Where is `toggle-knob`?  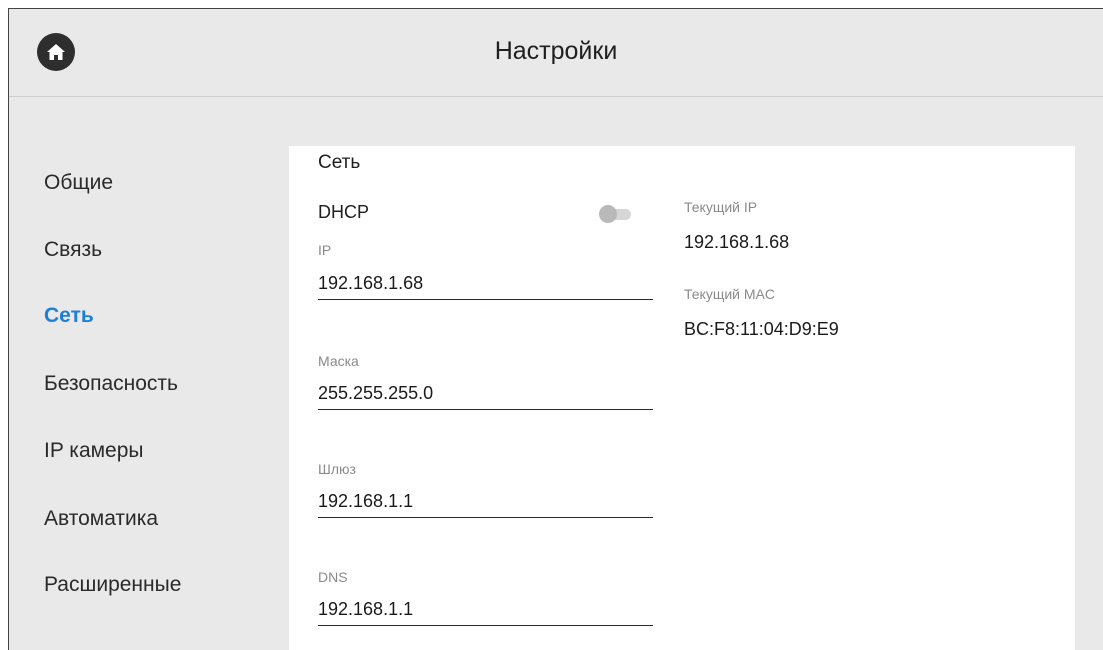 toggle-knob is located at coordinates (608, 214).